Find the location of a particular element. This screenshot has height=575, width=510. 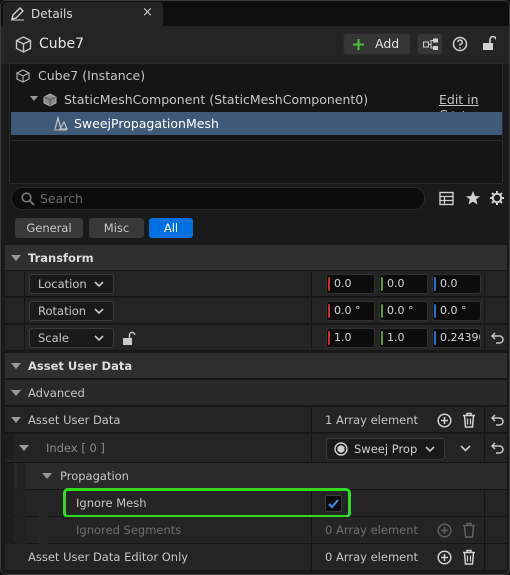

filter-general-button: General is located at coordinates (49, 228).